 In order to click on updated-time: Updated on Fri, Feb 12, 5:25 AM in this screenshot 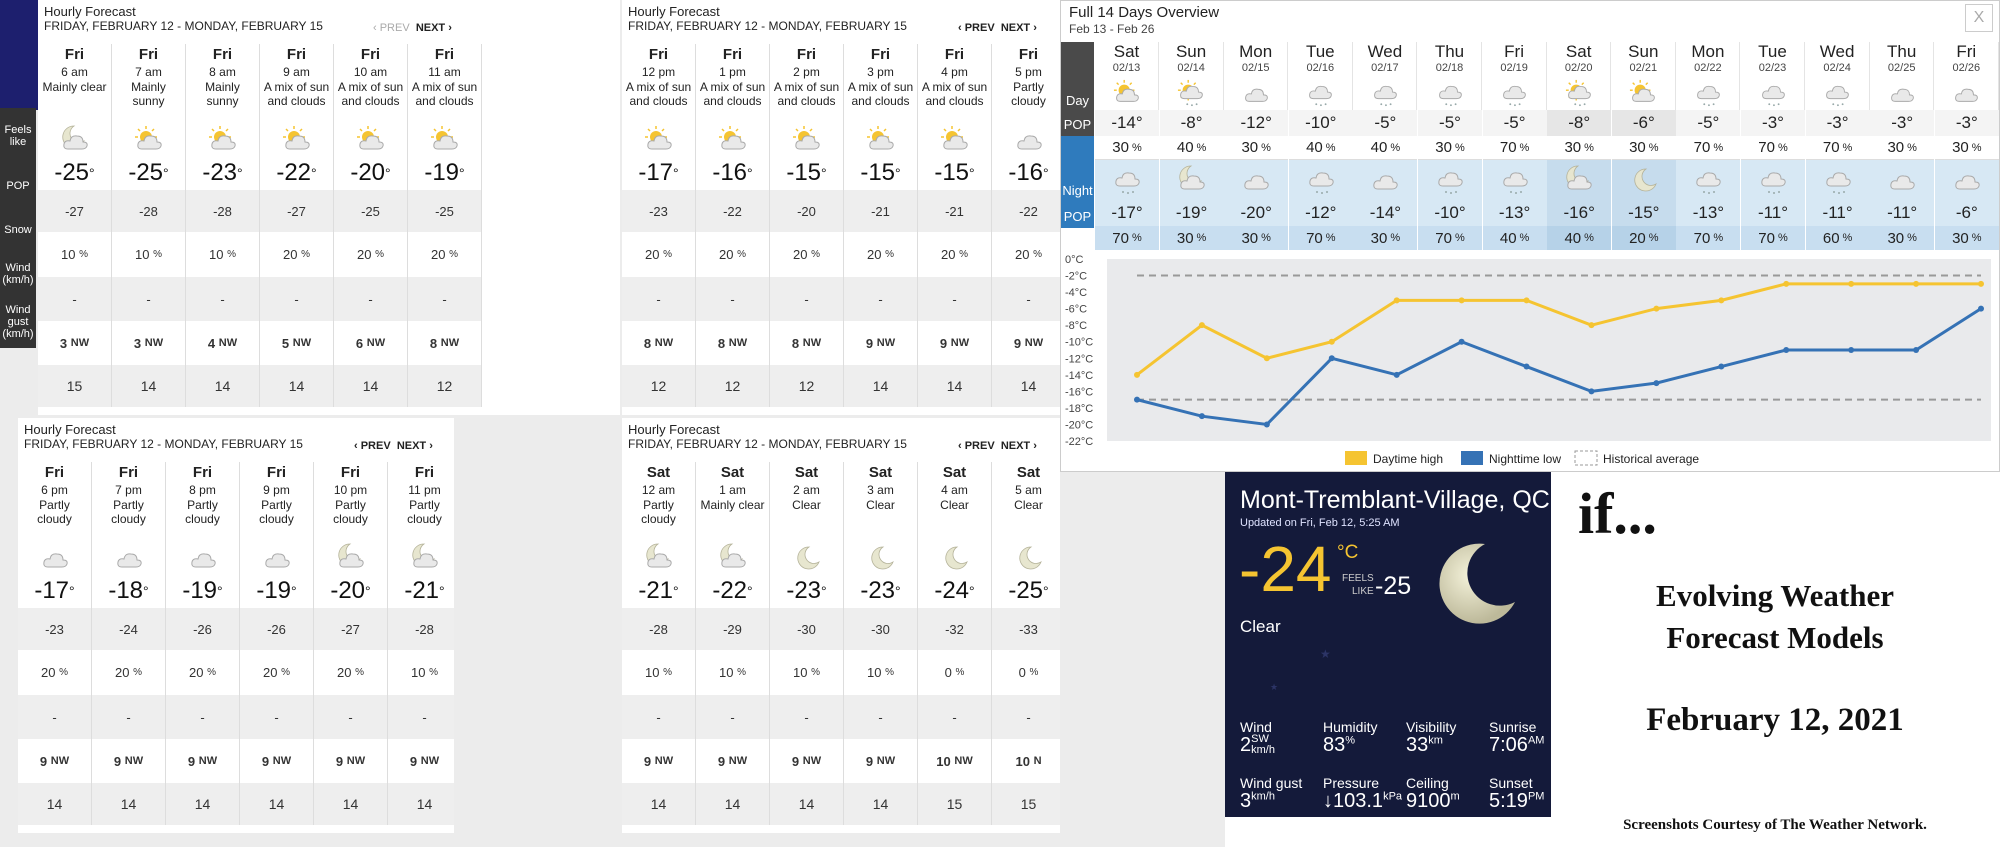, I will do `click(1320, 523)`.